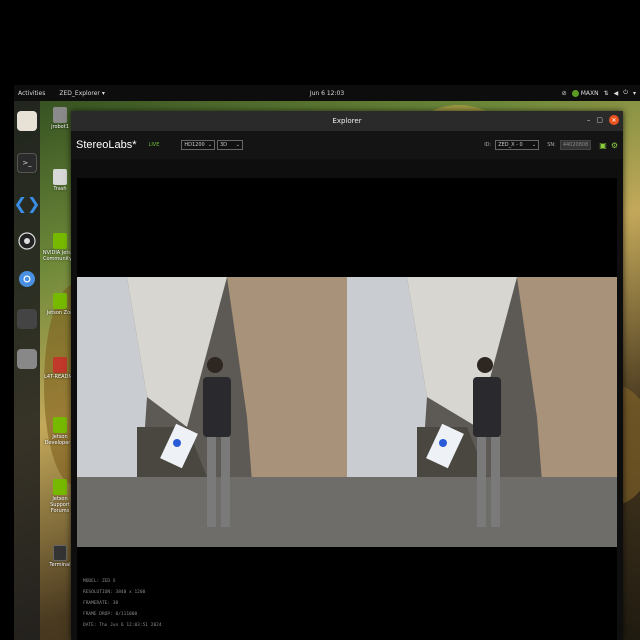  What do you see at coordinates (60, 313) in the screenshot?
I see `desktop-icon-label: Jetson Zoo` at bounding box center [60, 313].